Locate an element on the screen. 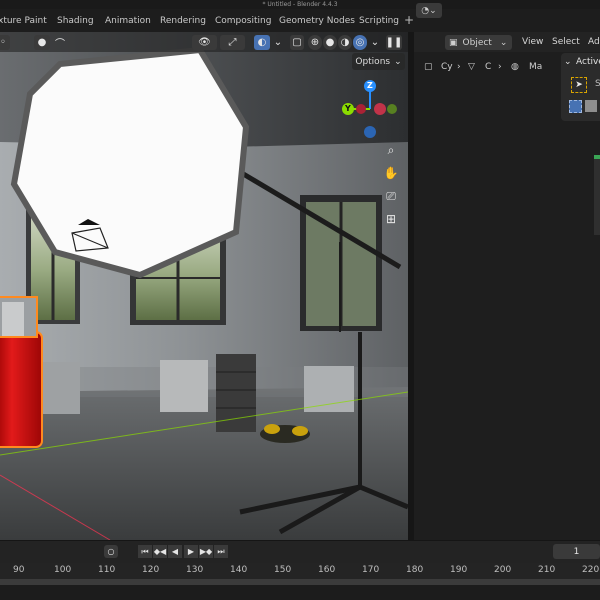 The width and height of the screenshot is (600, 600). options-dropdown: Options ⌄ is located at coordinates (378, 61).